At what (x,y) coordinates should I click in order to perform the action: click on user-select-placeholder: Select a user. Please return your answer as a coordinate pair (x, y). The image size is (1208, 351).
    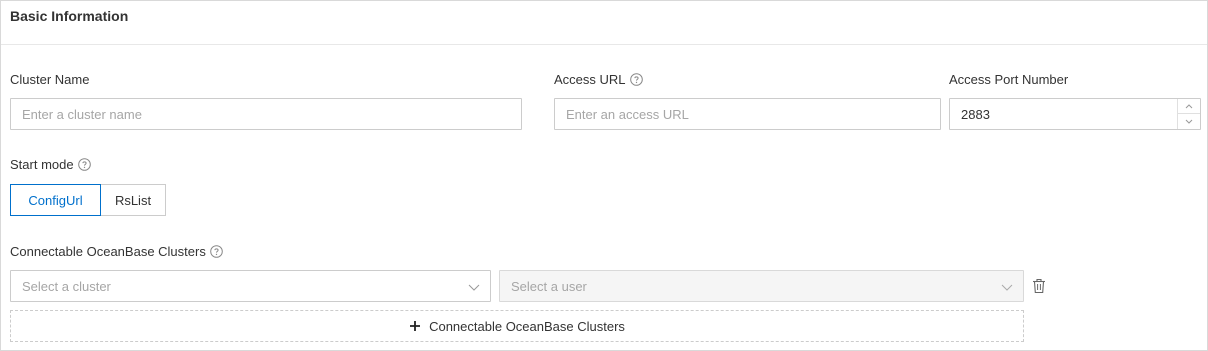
    Looking at the image, I should click on (549, 286).